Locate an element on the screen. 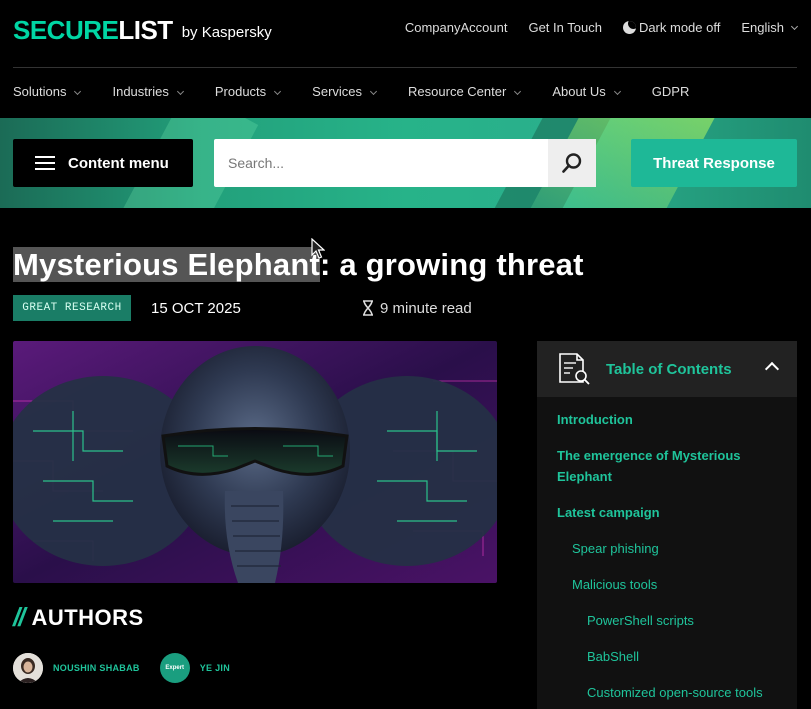 This screenshot has width=811, height=709. hamburger-icon is located at coordinates (45, 163).